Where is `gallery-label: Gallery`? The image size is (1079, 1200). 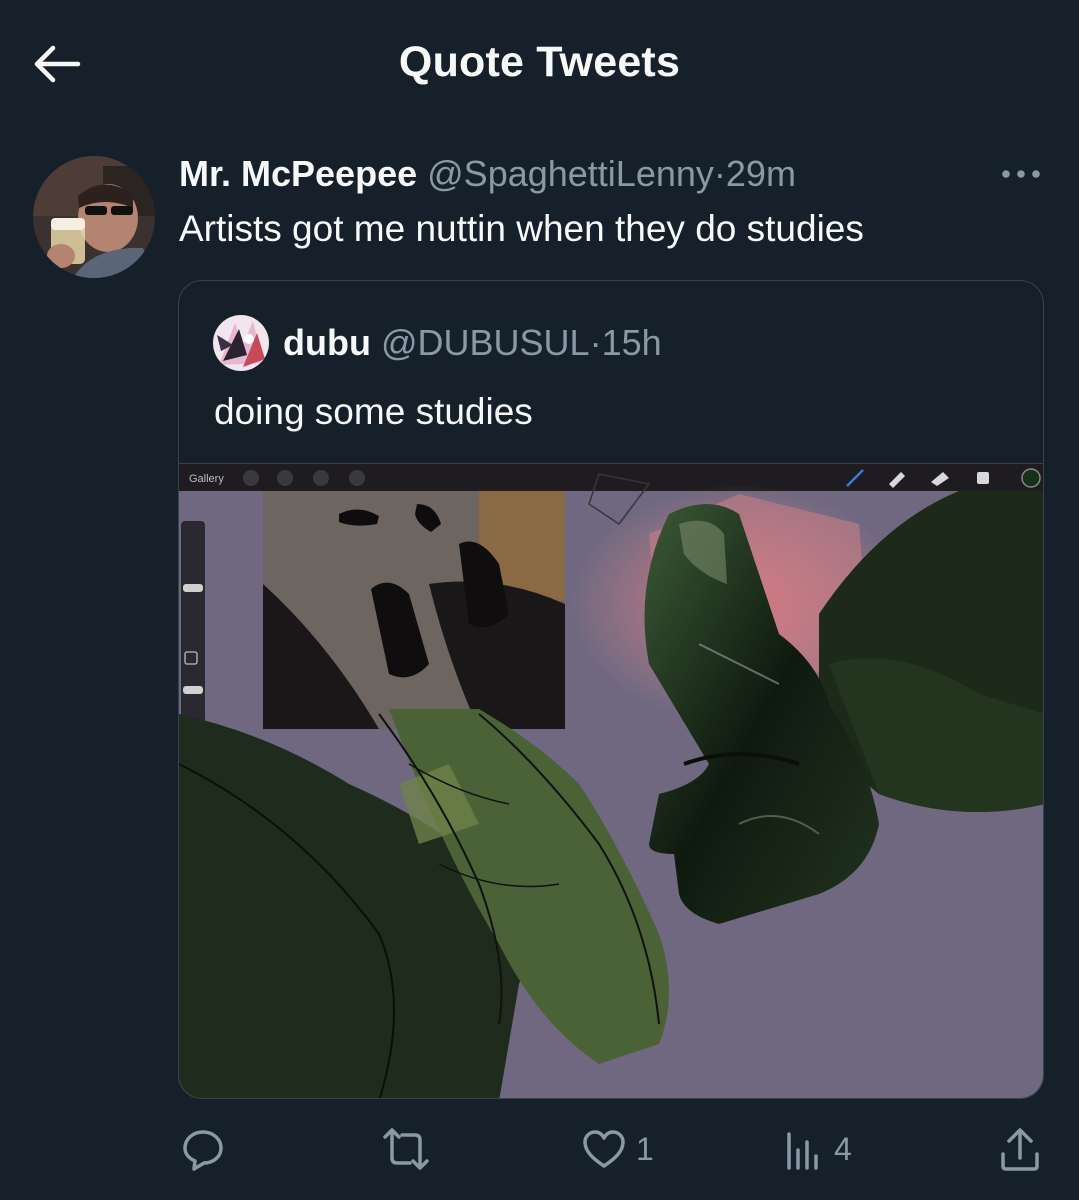 gallery-label: Gallery is located at coordinates (206, 479).